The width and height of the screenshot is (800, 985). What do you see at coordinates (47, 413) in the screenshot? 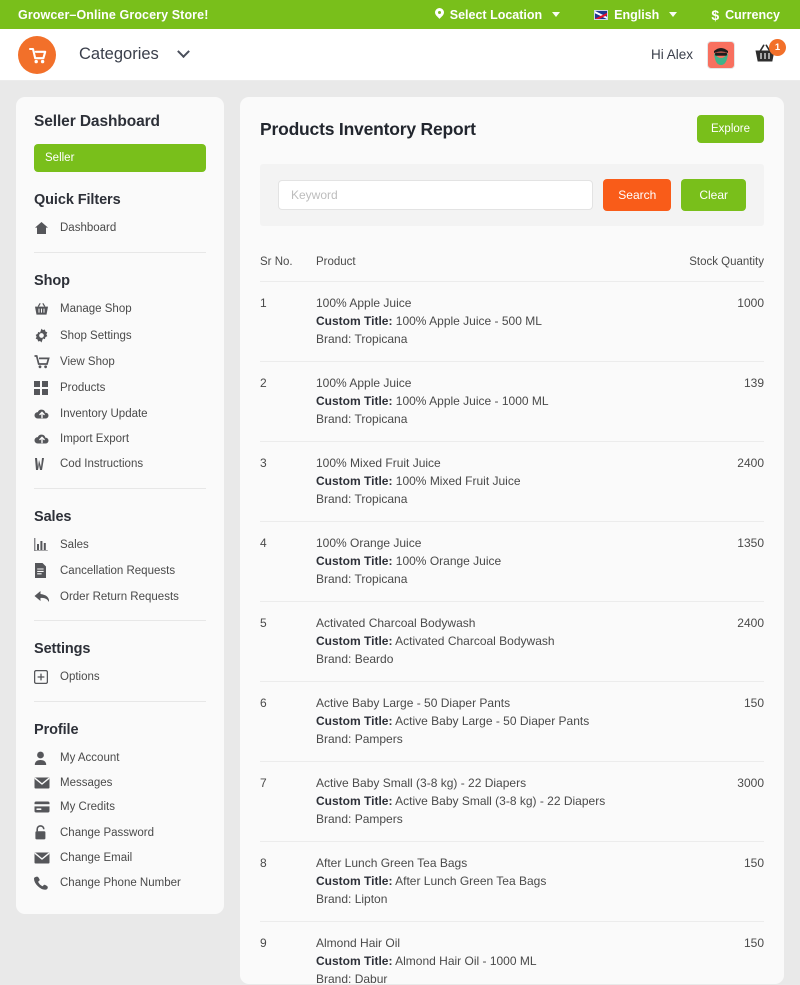
I see `cloud-upload-icon` at bounding box center [47, 413].